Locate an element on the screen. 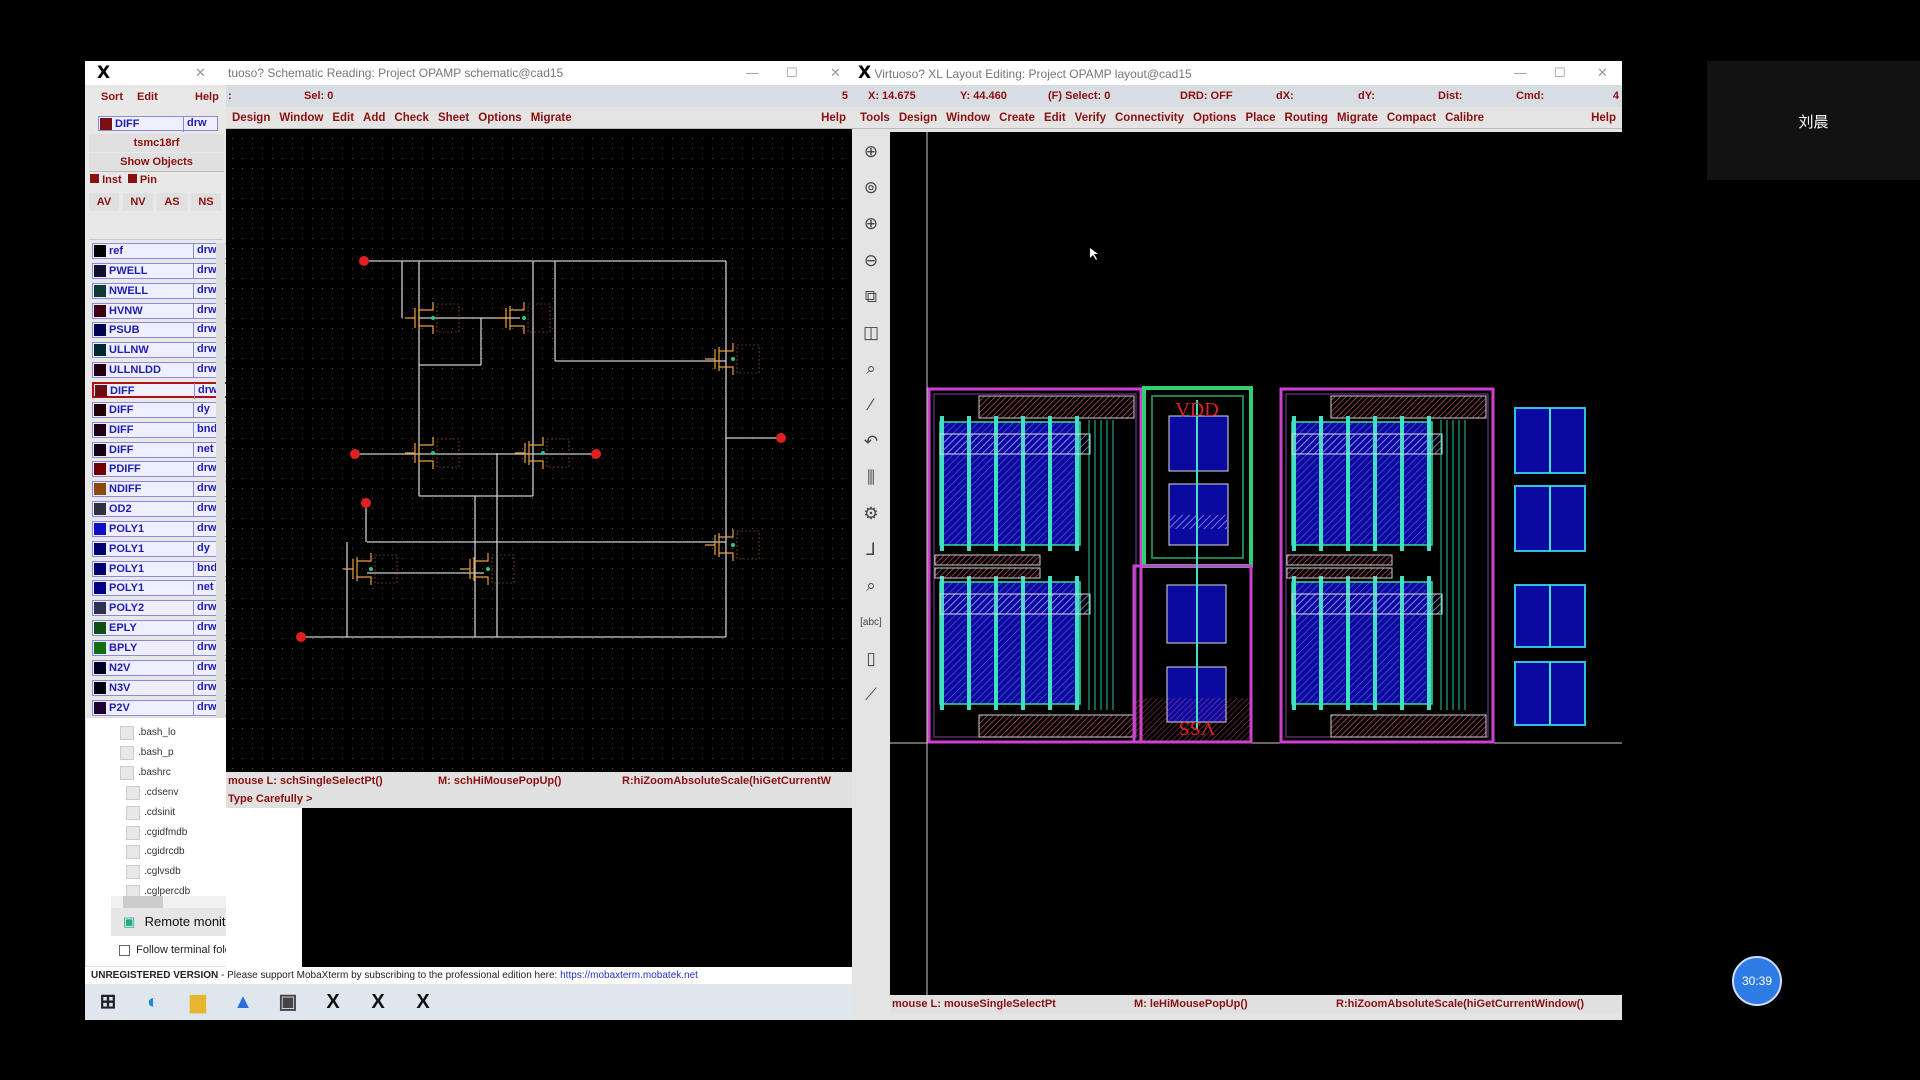 The image size is (1920, 1080). fit-icon: ⊚ is located at coordinates (871, 188).